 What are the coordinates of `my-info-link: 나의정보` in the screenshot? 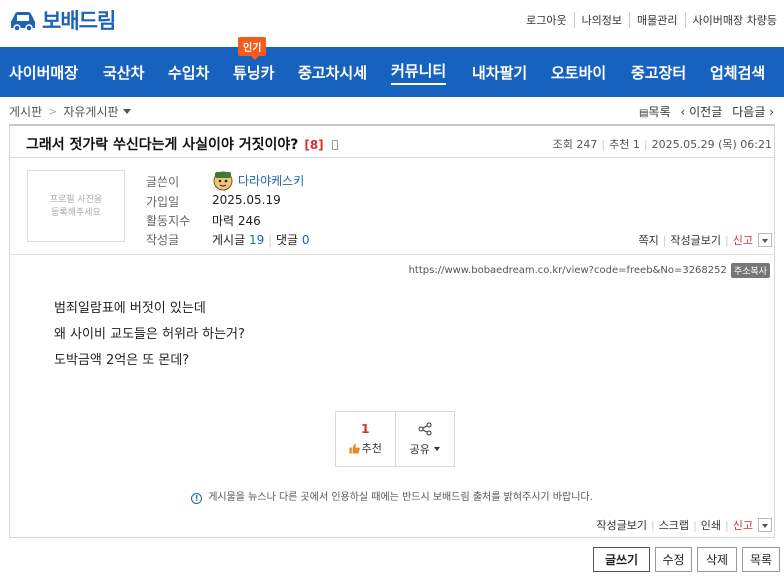 It's located at (601, 20).